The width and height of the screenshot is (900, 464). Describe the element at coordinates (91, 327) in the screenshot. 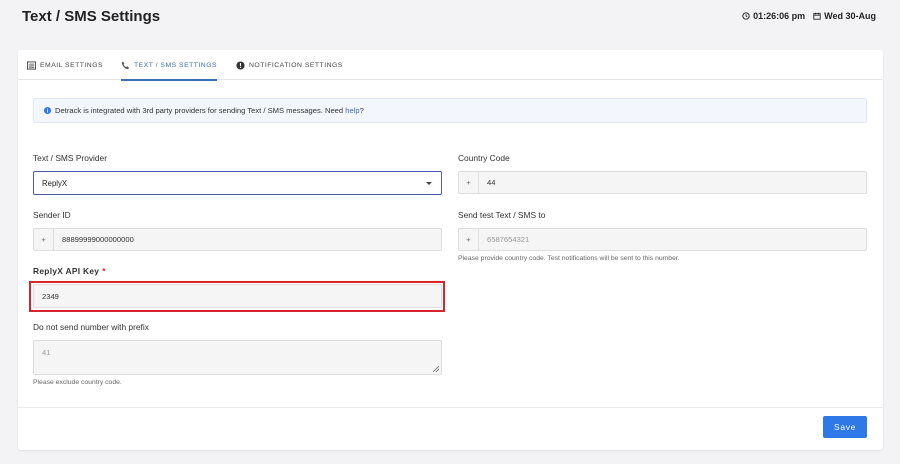

I see `prefix-exclusion-label: Do not send number with prefix` at that location.